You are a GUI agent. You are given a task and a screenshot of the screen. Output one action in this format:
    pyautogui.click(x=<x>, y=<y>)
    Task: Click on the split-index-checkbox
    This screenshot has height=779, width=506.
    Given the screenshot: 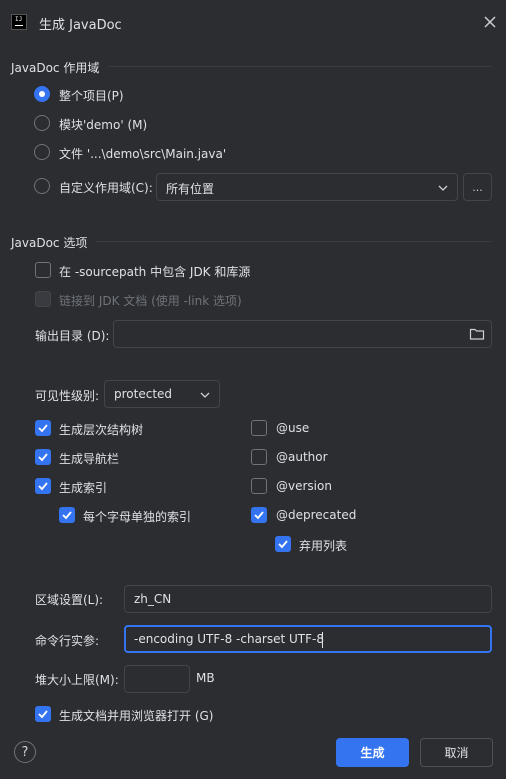 What is the action you would take?
    pyautogui.click(x=67, y=515)
    